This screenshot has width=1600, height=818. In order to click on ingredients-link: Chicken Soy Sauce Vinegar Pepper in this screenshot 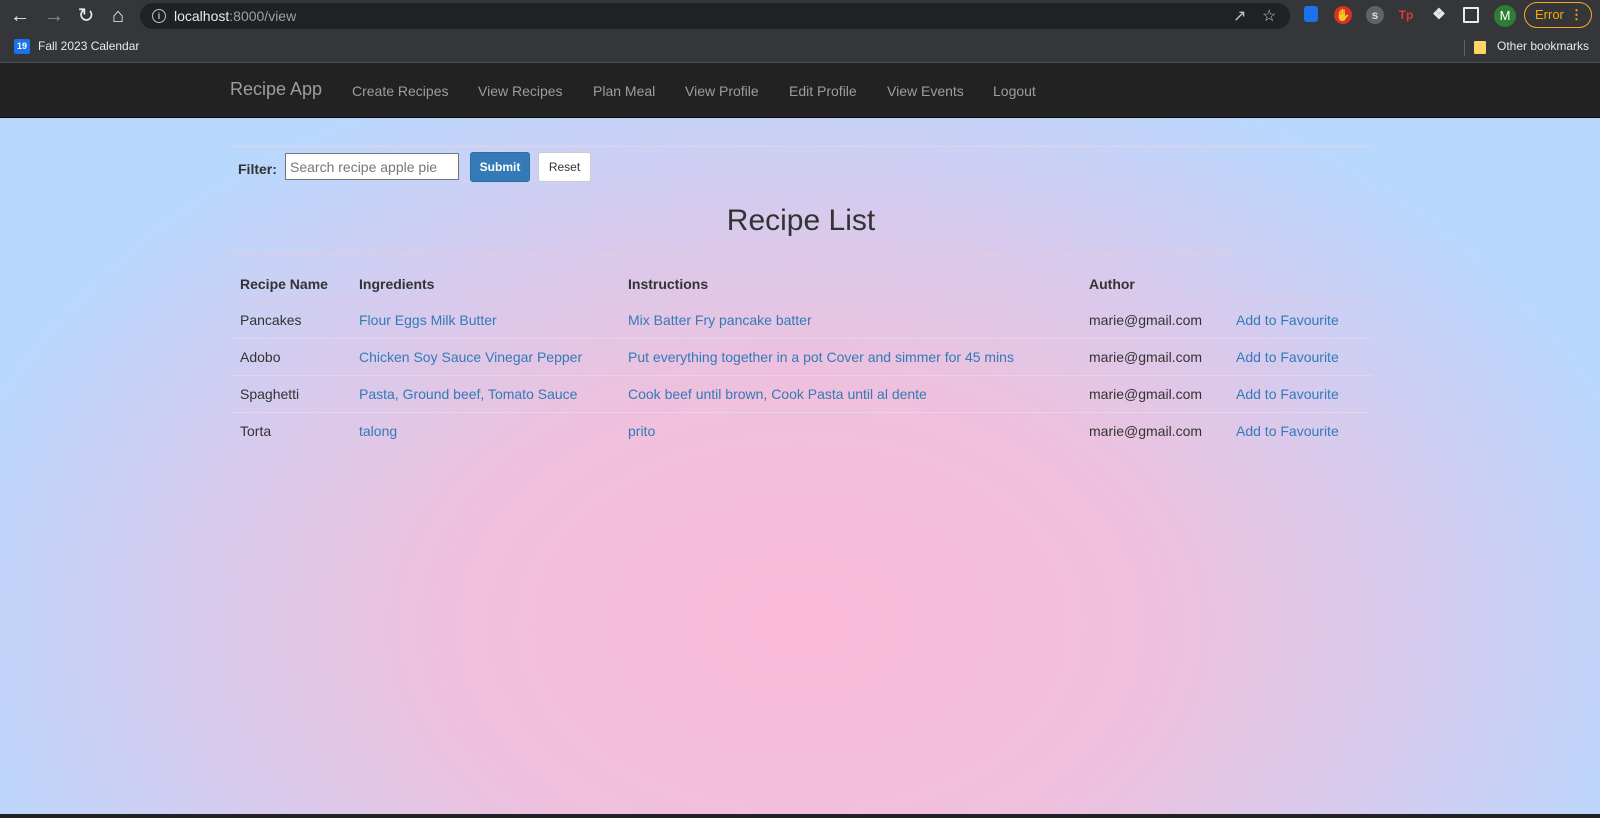, I will do `click(470, 357)`.